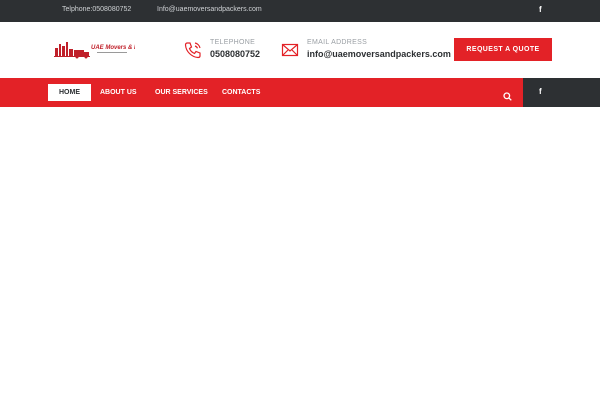 This screenshot has height=400, width=600. I want to click on email-label: EMAIL ADDRESS, so click(337, 42).